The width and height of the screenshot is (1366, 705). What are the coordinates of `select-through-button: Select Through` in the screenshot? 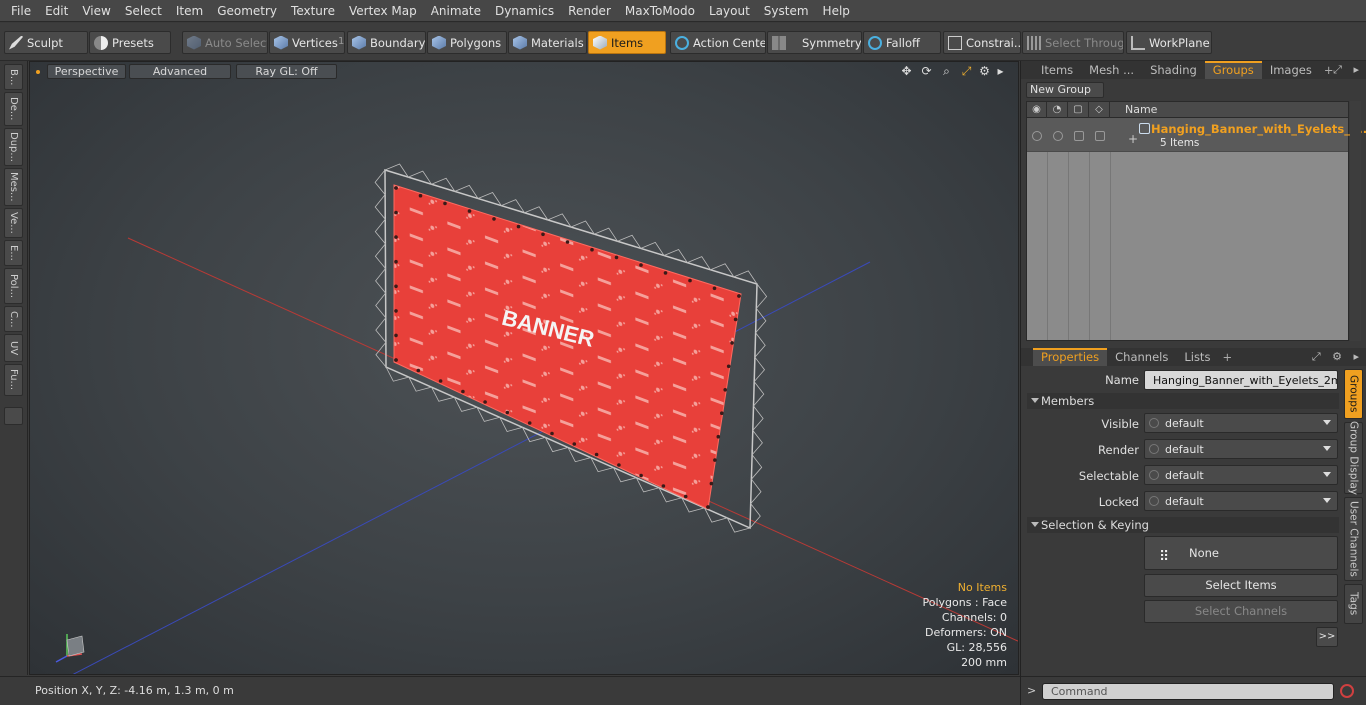 It's located at (1073, 42).